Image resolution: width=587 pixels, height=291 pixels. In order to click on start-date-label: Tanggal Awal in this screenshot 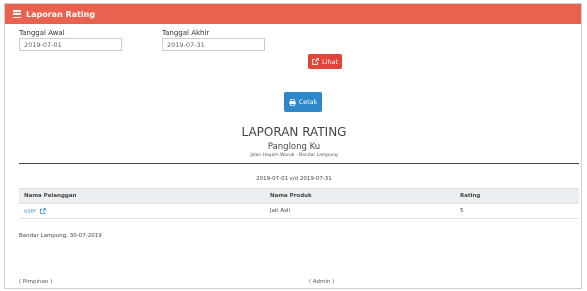, I will do `click(42, 33)`.